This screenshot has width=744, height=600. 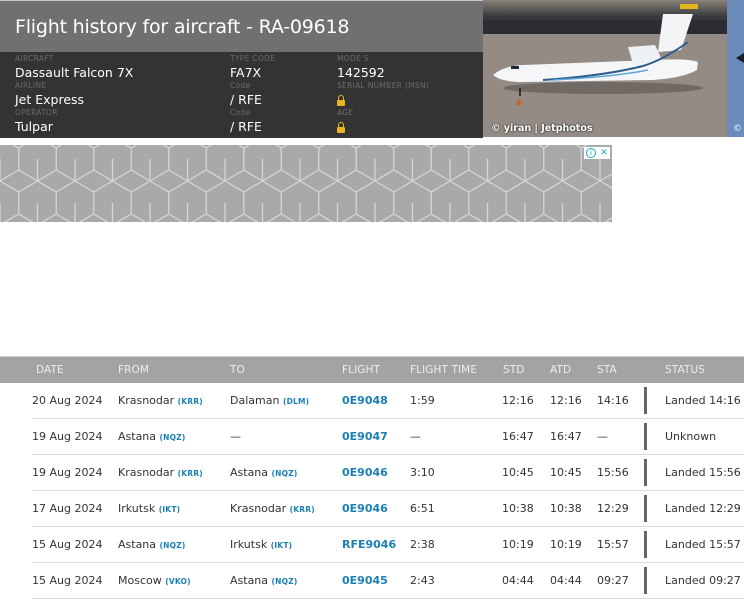 What do you see at coordinates (249, 472) in the screenshot?
I see `to-city: Astana` at bounding box center [249, 472].